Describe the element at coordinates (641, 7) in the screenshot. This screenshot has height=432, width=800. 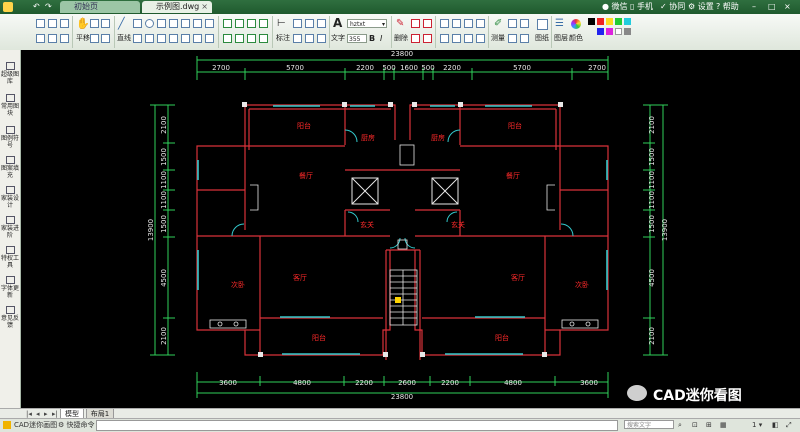
I see `phone-button: ▯ 手机` at that location.